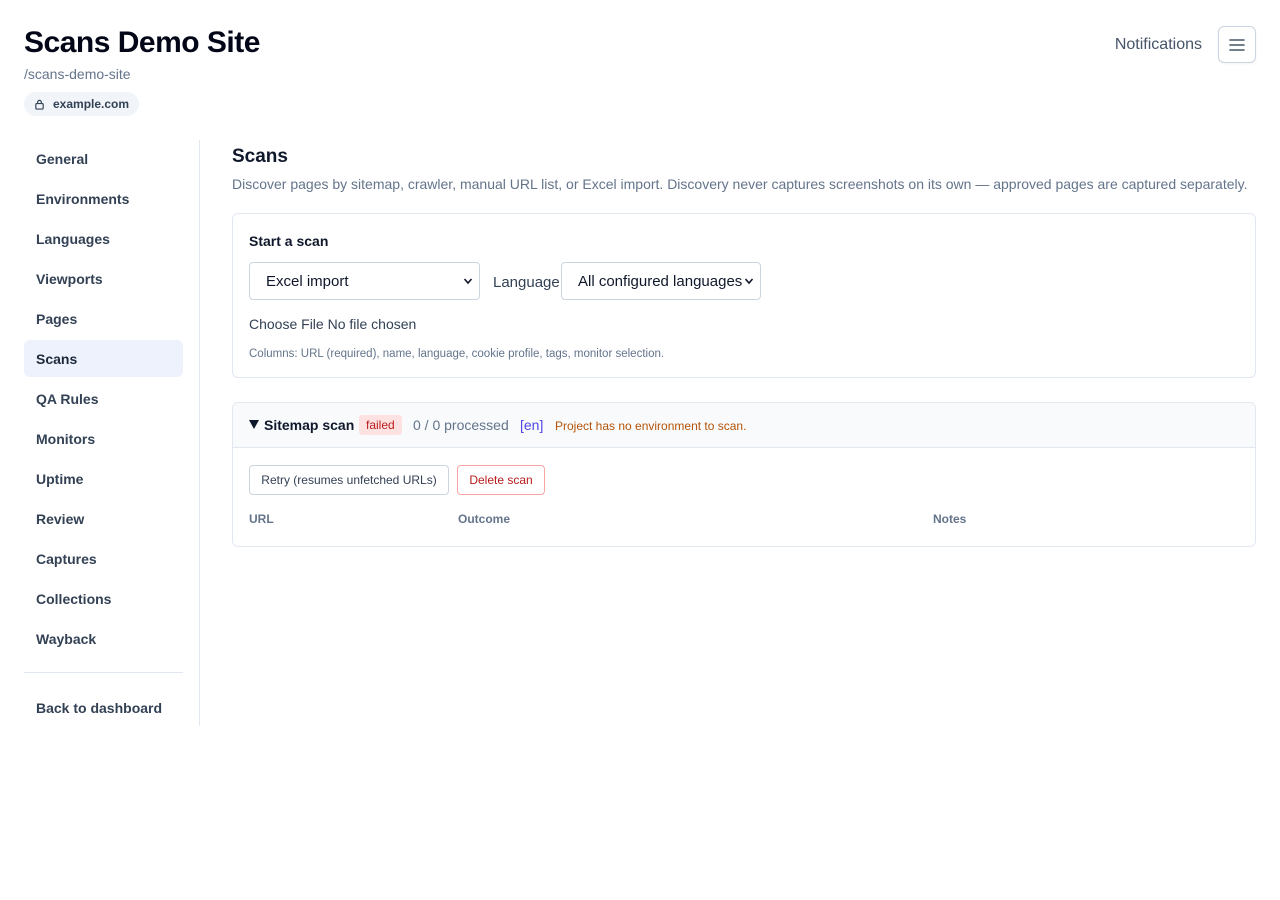 The image size is (1280, 900). I want to click on column-header-notes: Notes, so click(950, 519).